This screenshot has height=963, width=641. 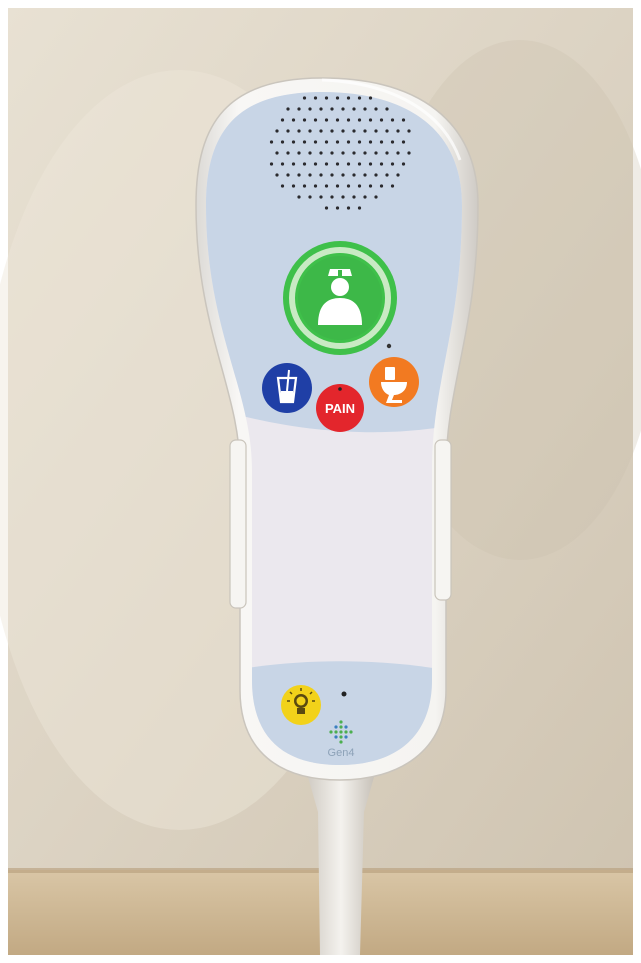 I want to click on microphone-hole, so click(x=344, y=694).